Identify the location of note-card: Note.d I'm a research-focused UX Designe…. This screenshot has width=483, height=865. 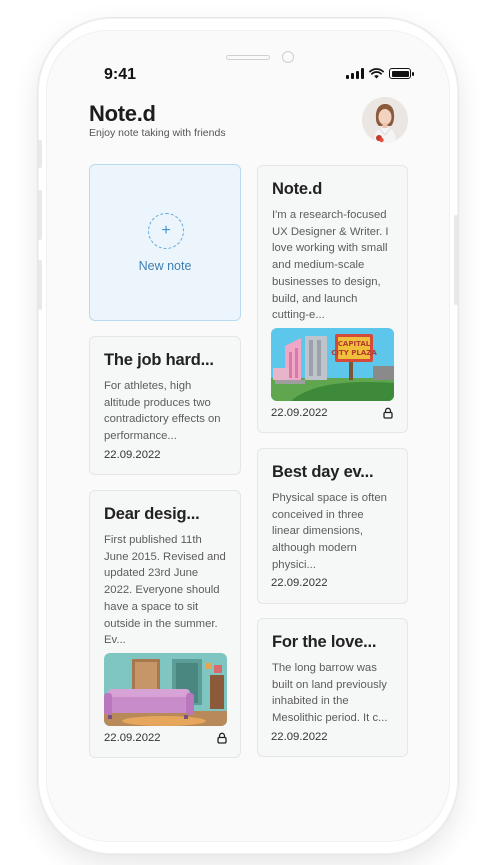
(332, 299).